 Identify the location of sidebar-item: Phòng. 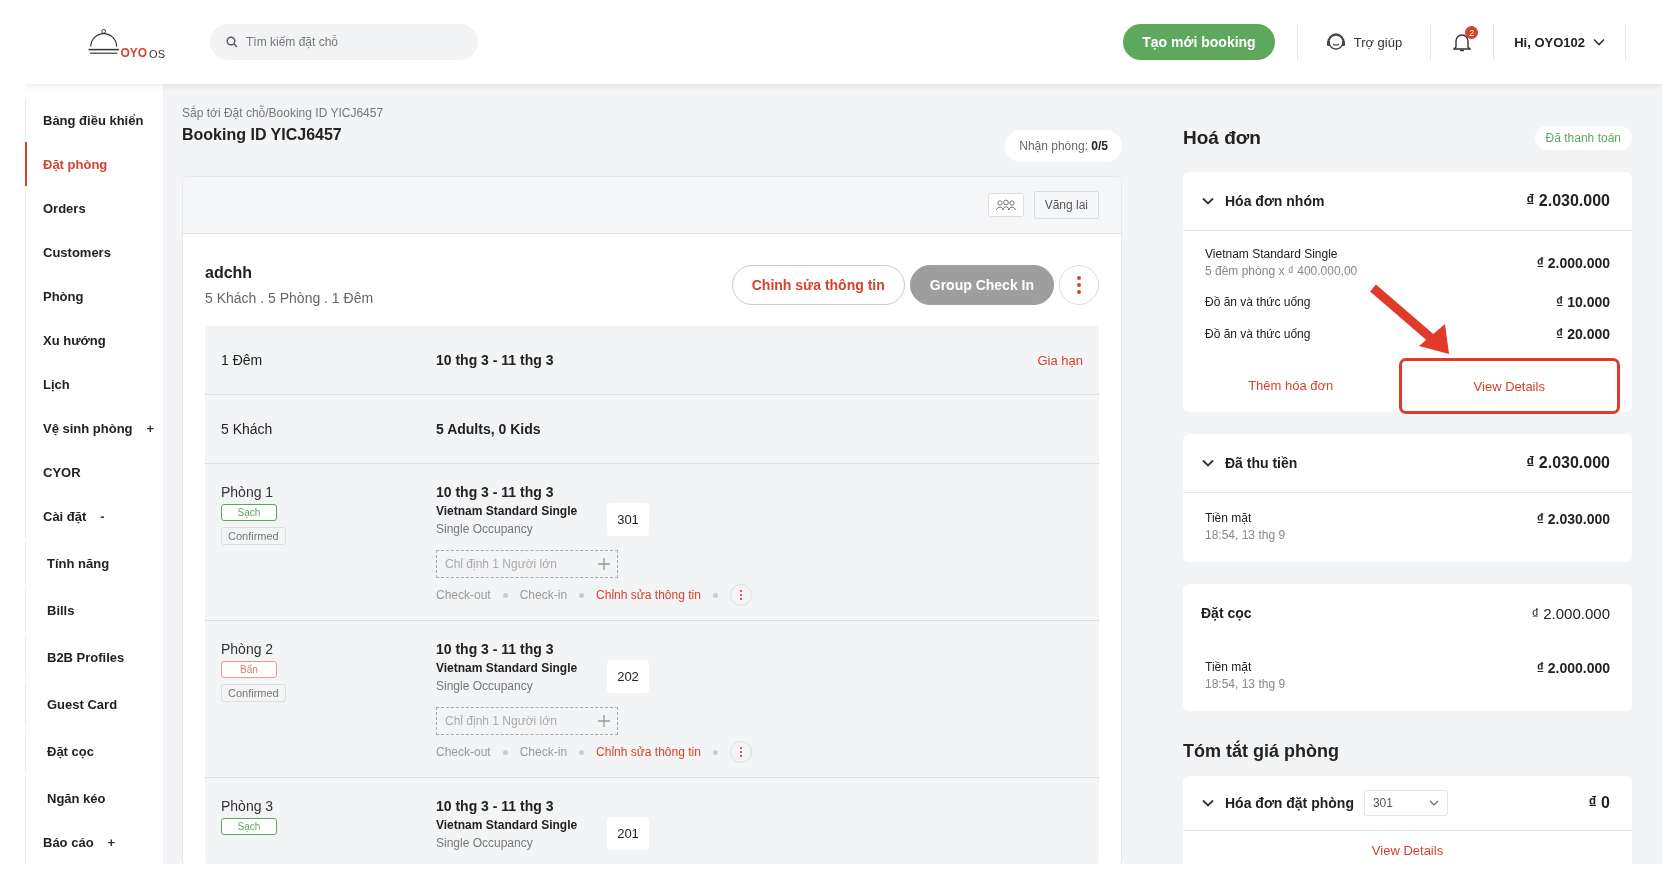
(94, 296).